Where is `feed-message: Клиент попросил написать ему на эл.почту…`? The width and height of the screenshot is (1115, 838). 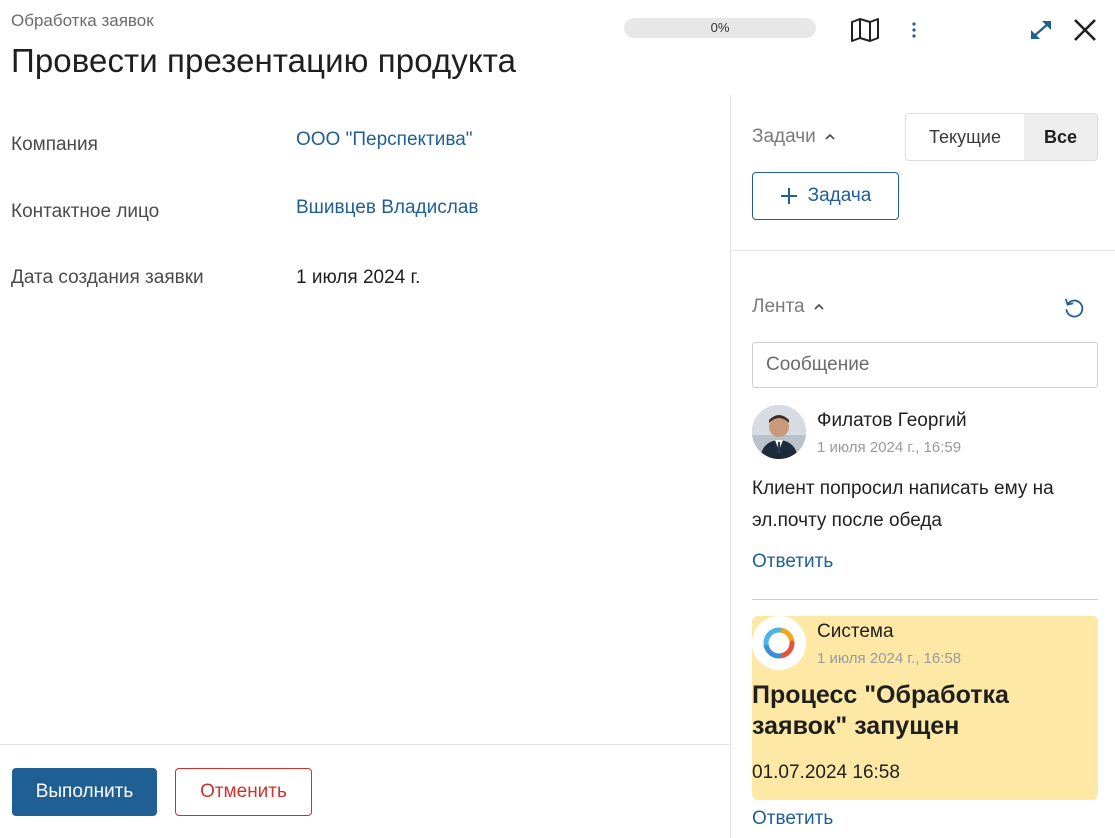
feed-message: Клиент попросил написать ему на эл.почту… is located at coordinates (903, 504).